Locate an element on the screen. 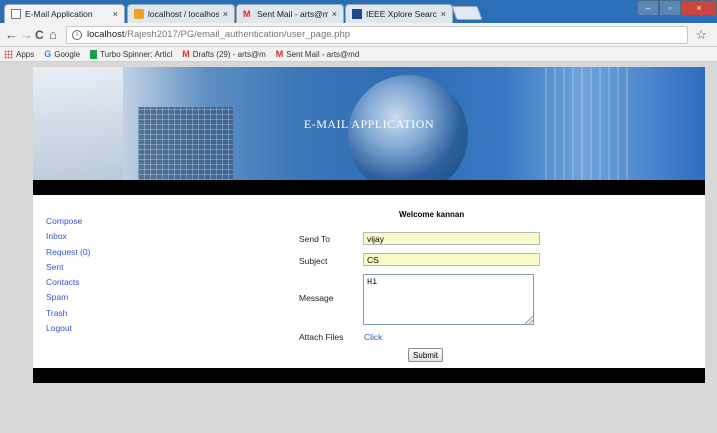 This screenshot has width=717, height=433. google-icon: G is located at coordinates (48, 54).